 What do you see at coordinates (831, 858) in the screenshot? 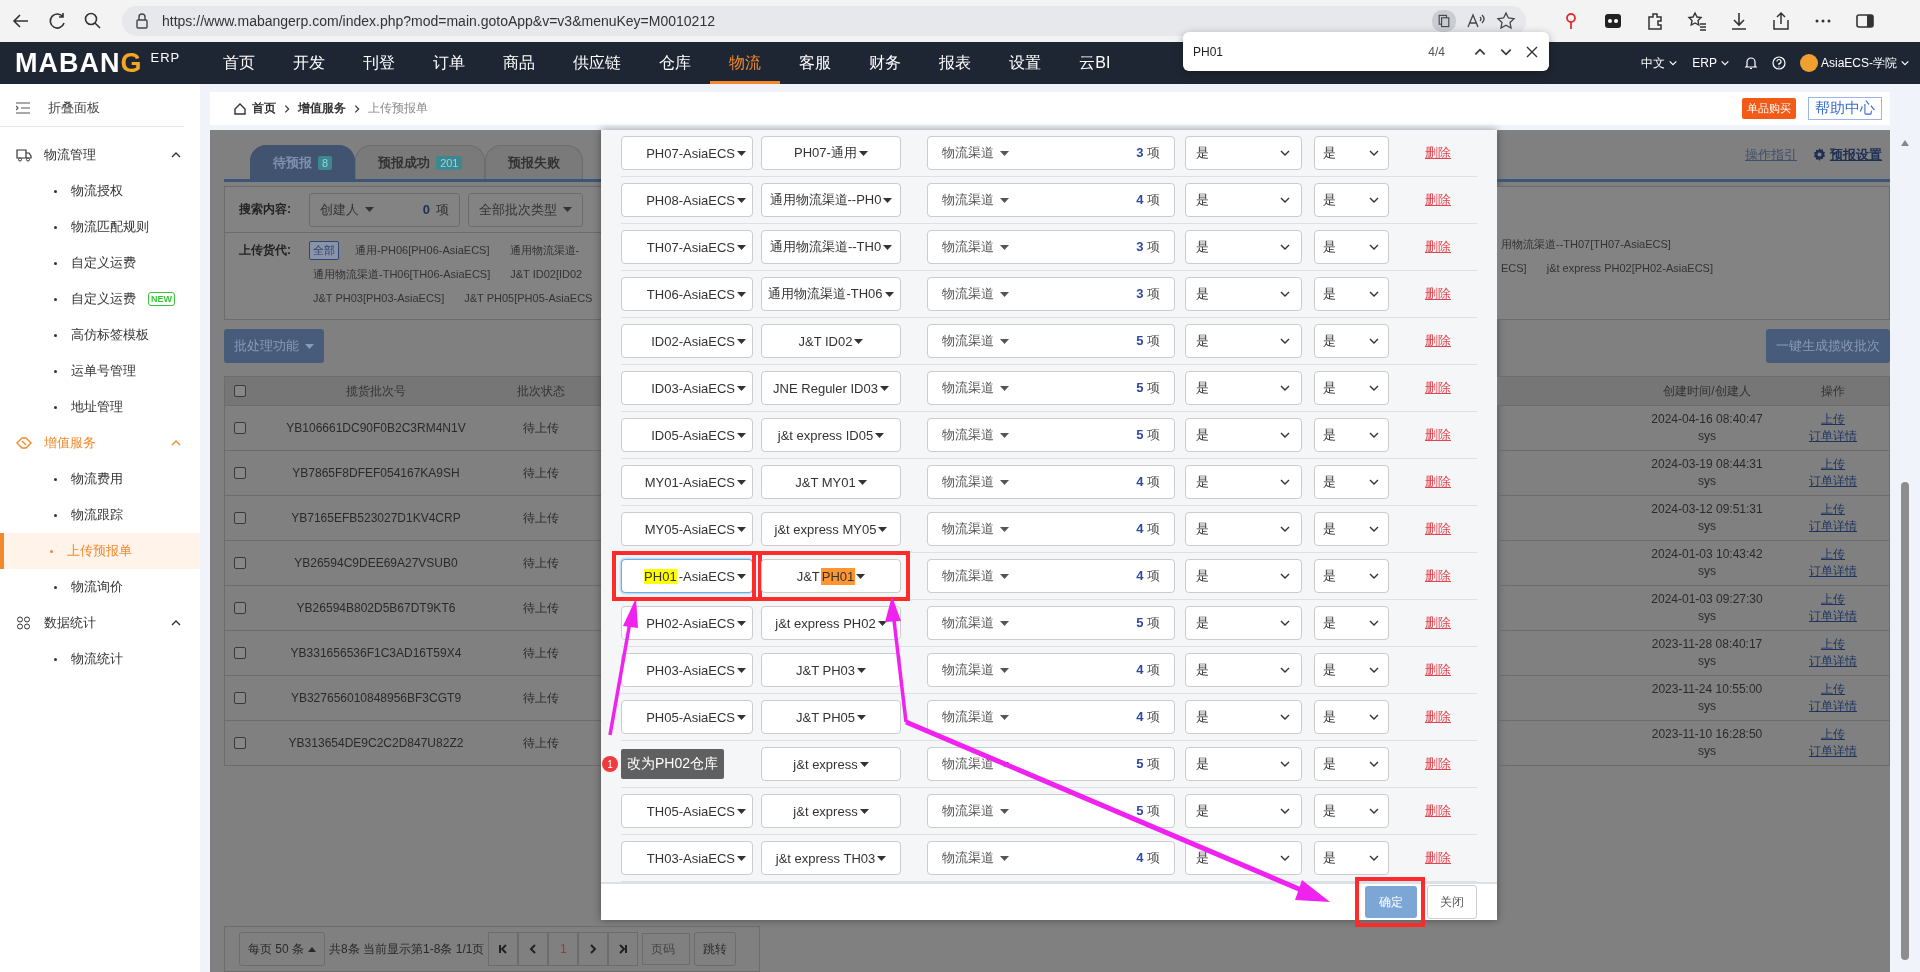
I see `channel-select: j&t express TH03` at bounding box center [831, 858].